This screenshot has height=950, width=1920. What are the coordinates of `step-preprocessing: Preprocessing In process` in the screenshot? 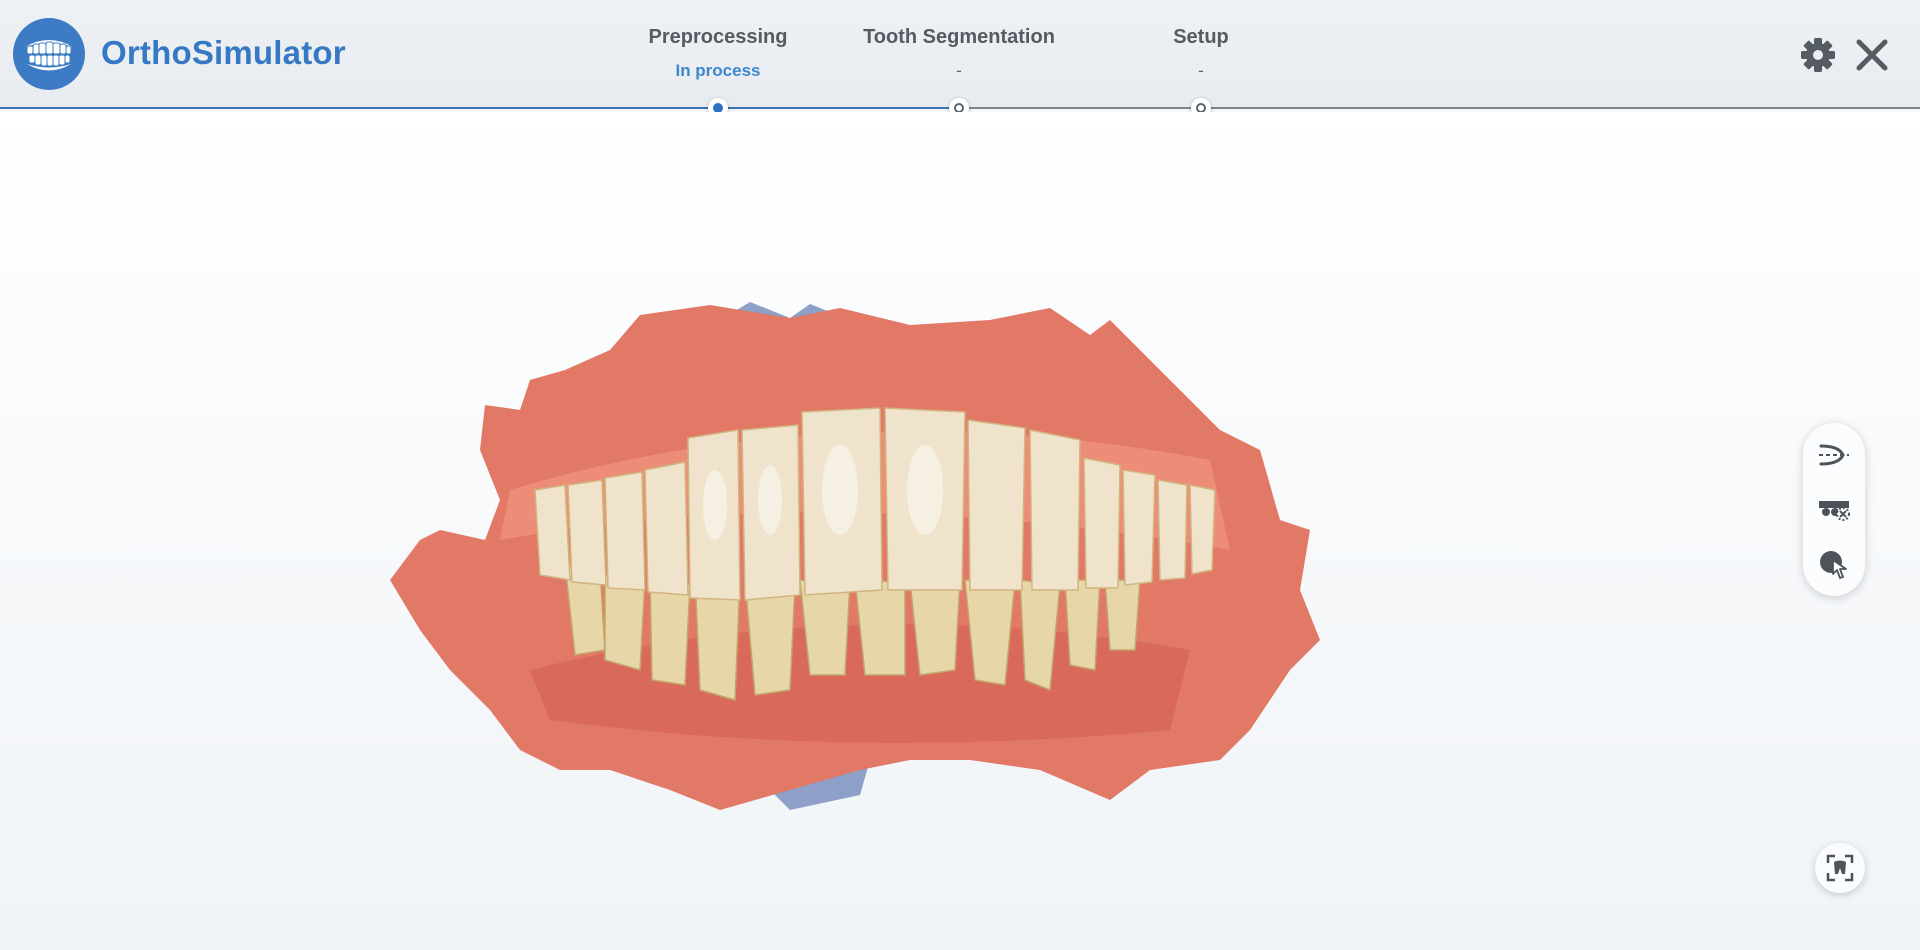 It's located at (718, 53).